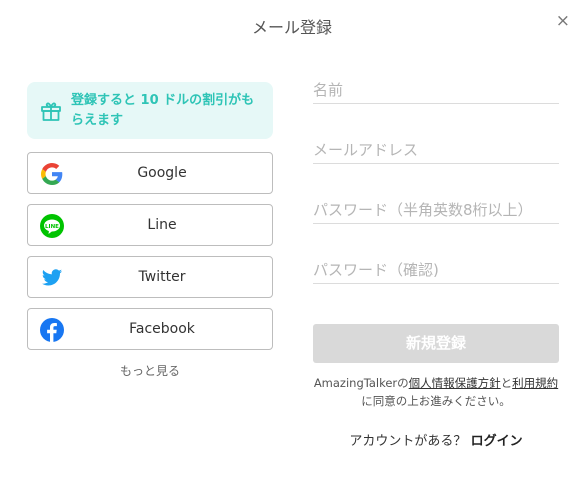 This screenshot has height=481, width=584. Describe the element at coordinates (436, 210) in the screenshot. I see `password-field` at that location.